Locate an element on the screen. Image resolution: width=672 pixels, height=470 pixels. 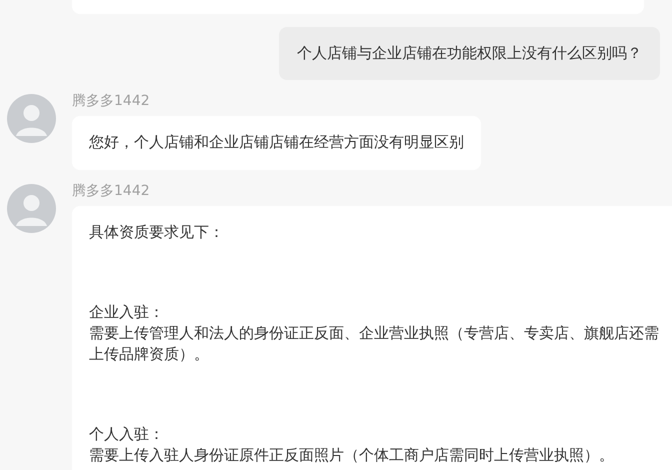
message-text: 个人店铺与企业店铺在功能权限上没有什么区别吗？ is located at coordinates (469, 53).